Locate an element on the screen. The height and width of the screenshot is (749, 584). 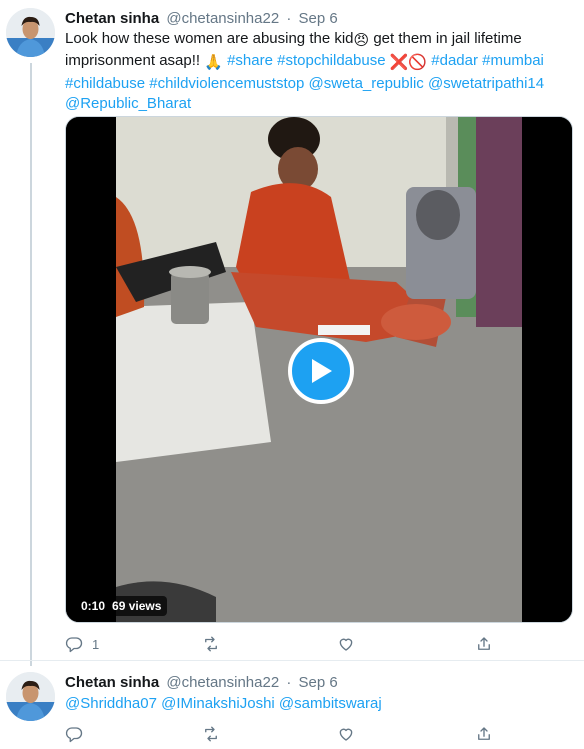
reply-button: 1 is located at coordinates (82, 644).